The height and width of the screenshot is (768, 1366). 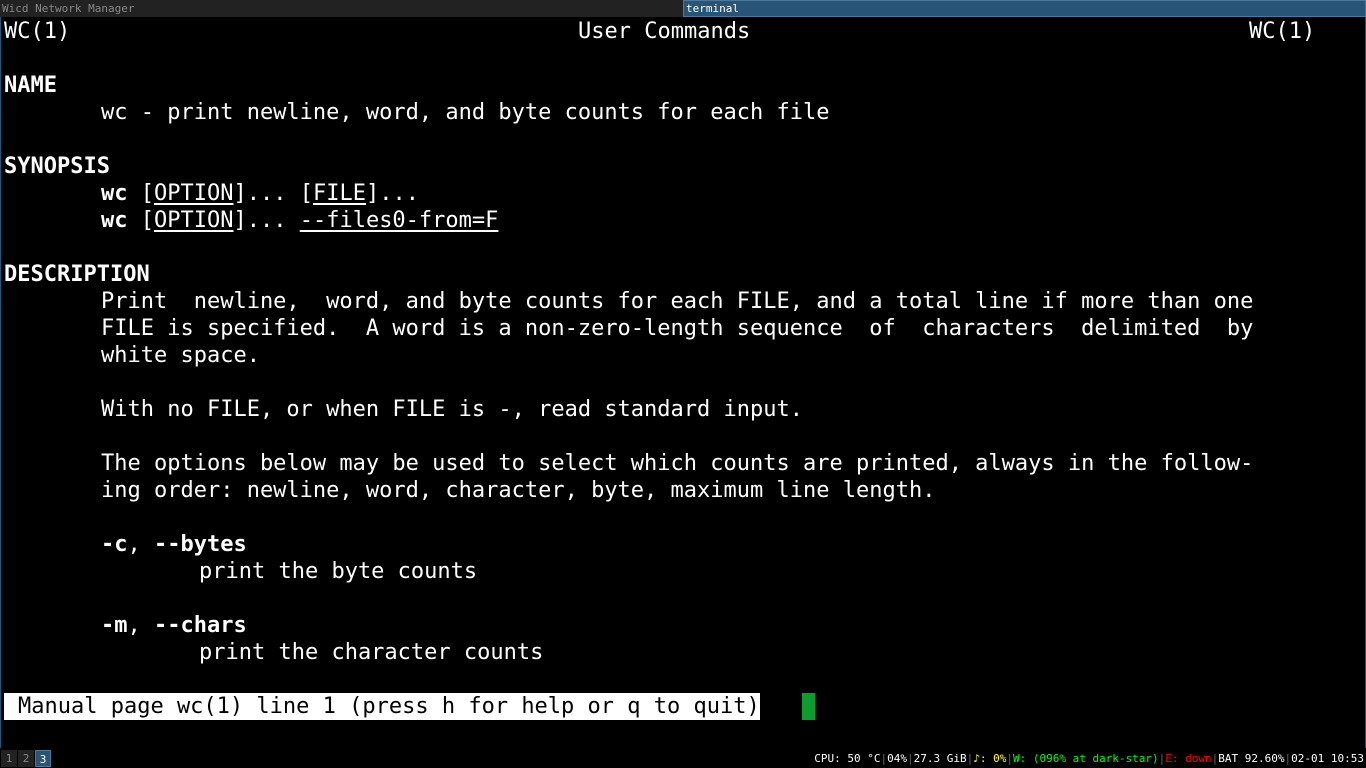 I want to click on window-tab-terminal: terminal, so click(x=1024, y=8).